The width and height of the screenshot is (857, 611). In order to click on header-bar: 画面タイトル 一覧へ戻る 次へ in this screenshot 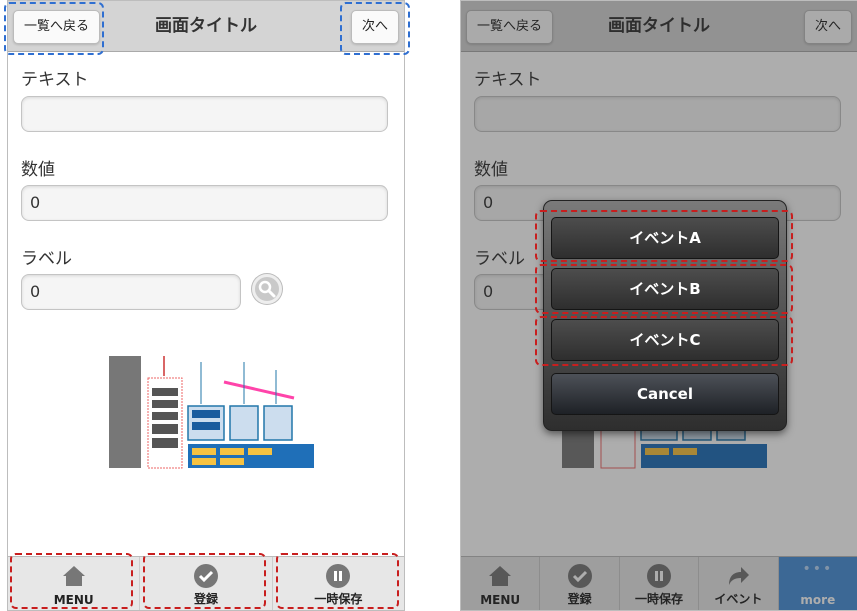, I will do `click(206, 26)`.